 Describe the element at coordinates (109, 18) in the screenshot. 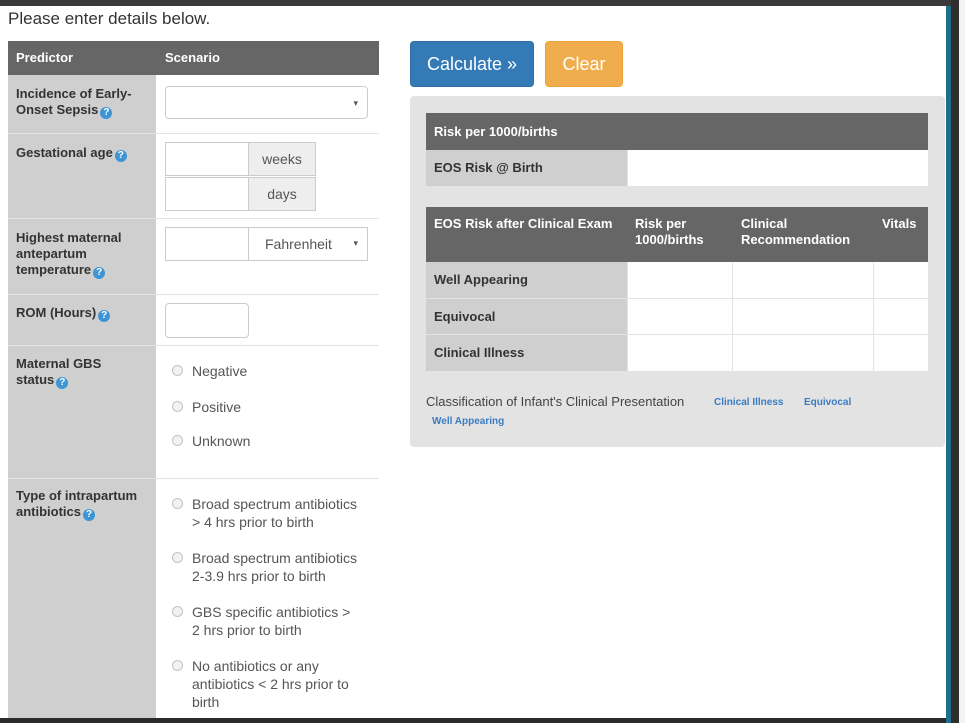

I see `intro-text: Please enter details below.` at that location.